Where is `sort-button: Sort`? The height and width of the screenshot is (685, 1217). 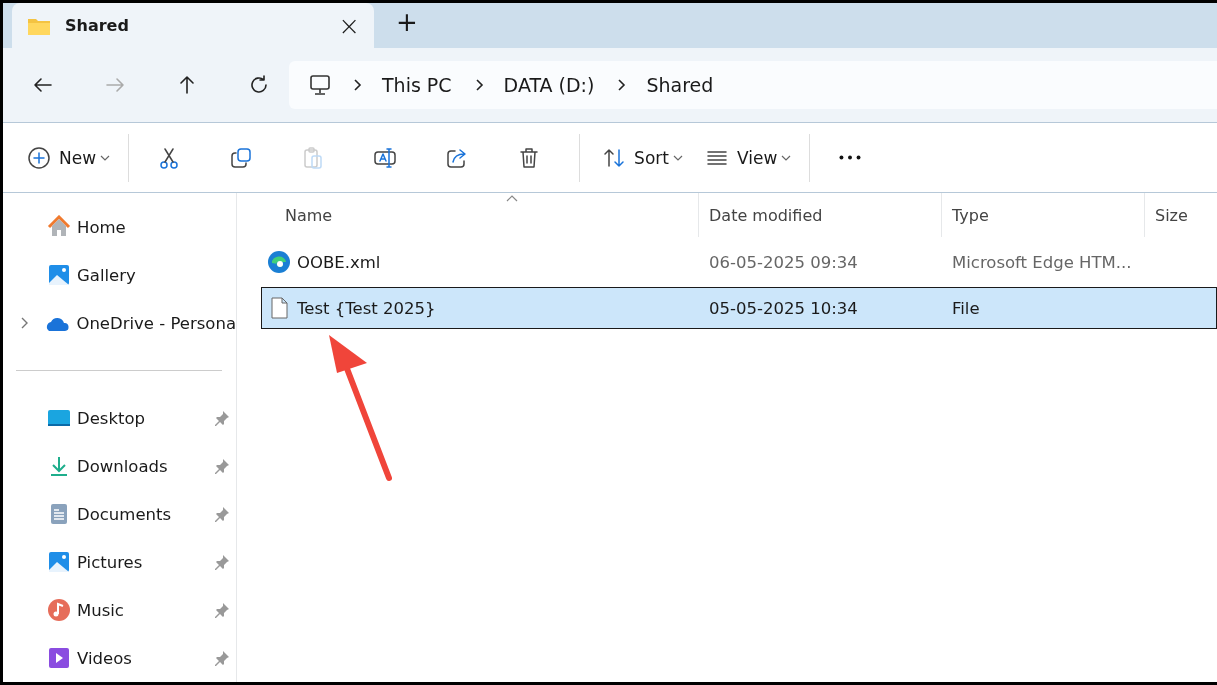
sort-button: Sort is located at coordinates (642, 157).